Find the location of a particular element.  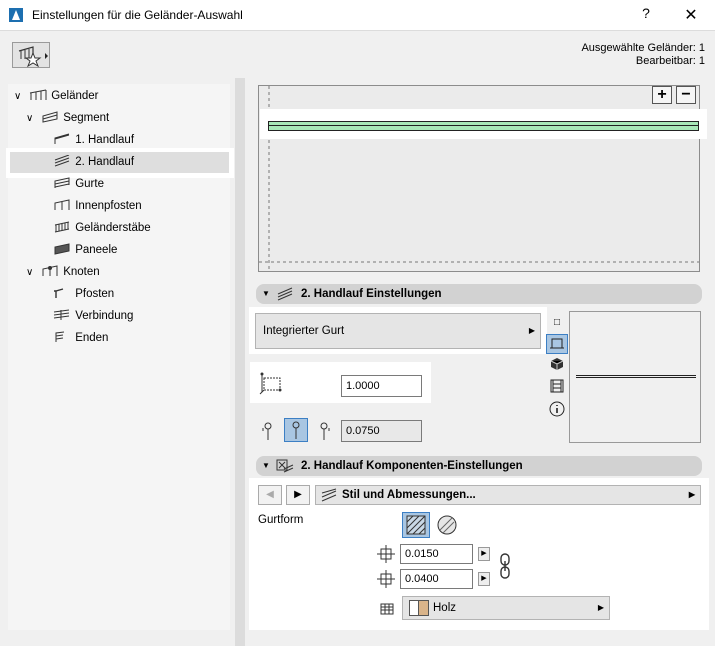

tree-item-label: Geländerstäbe is located at coordinates (113, 228).